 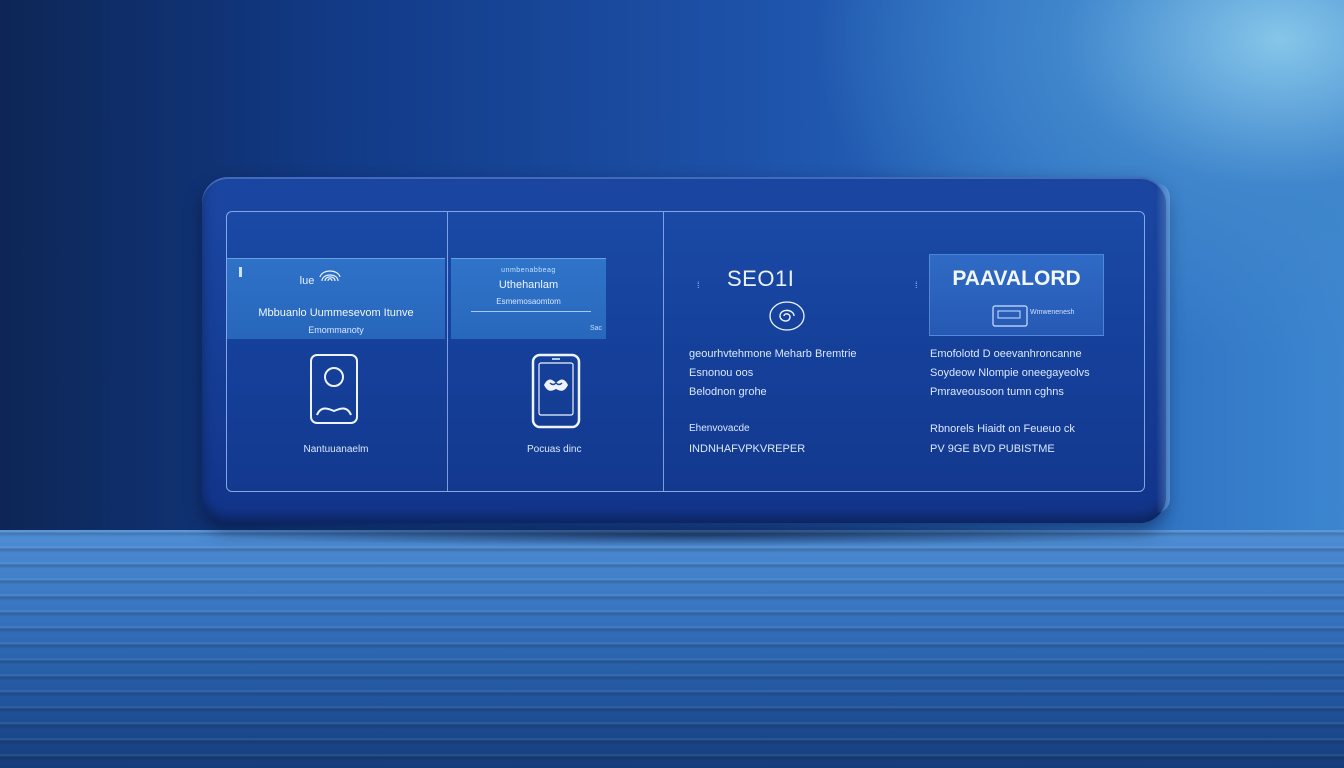 What do you see at coordinates (336, 449) in the screenshot?
I see `face-id-caption: Nantuuanaelm` at bounding box center [336, 449].